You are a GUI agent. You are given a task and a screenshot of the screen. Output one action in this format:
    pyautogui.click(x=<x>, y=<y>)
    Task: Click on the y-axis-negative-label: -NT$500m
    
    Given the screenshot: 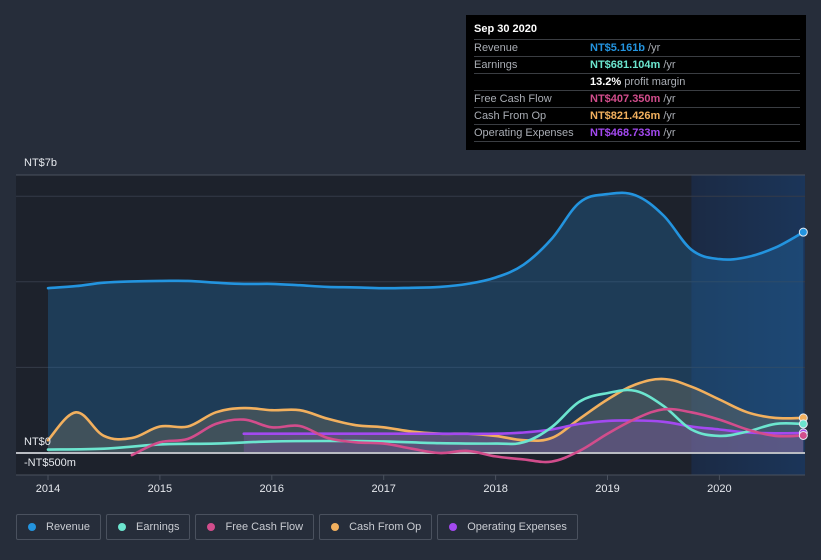 What is the action you would take?
    pyautogui.click(x=50, y=463)
    